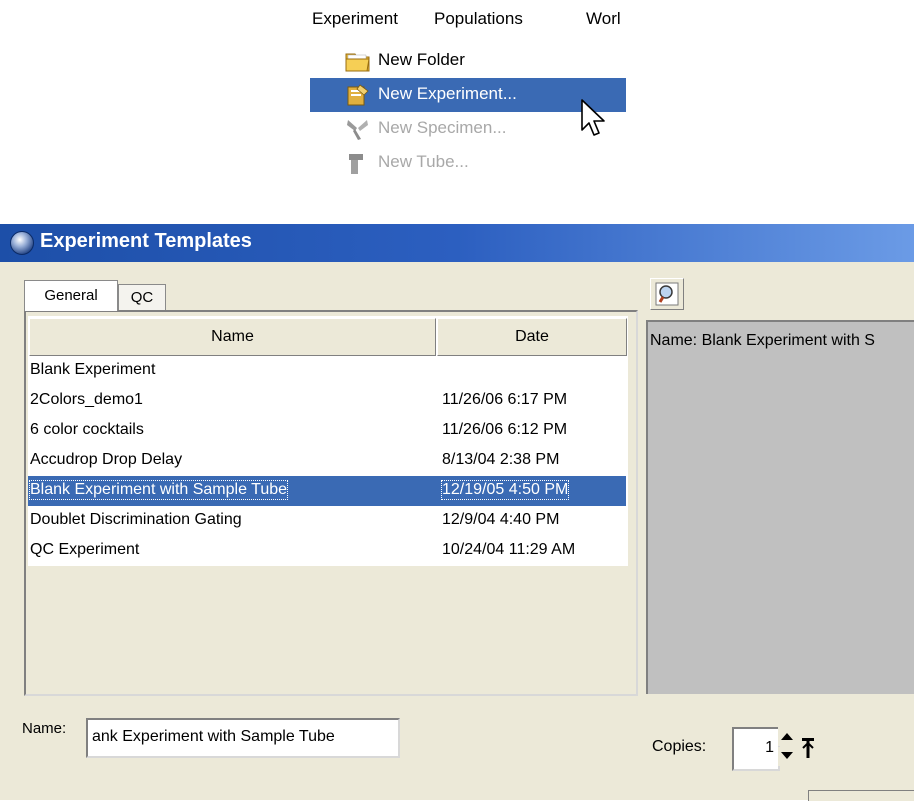  What do you see at coordinates (457, 243) in the screenshot?
I see `window-titlebar: Experiment Templates` at bounding box center [457, 243].